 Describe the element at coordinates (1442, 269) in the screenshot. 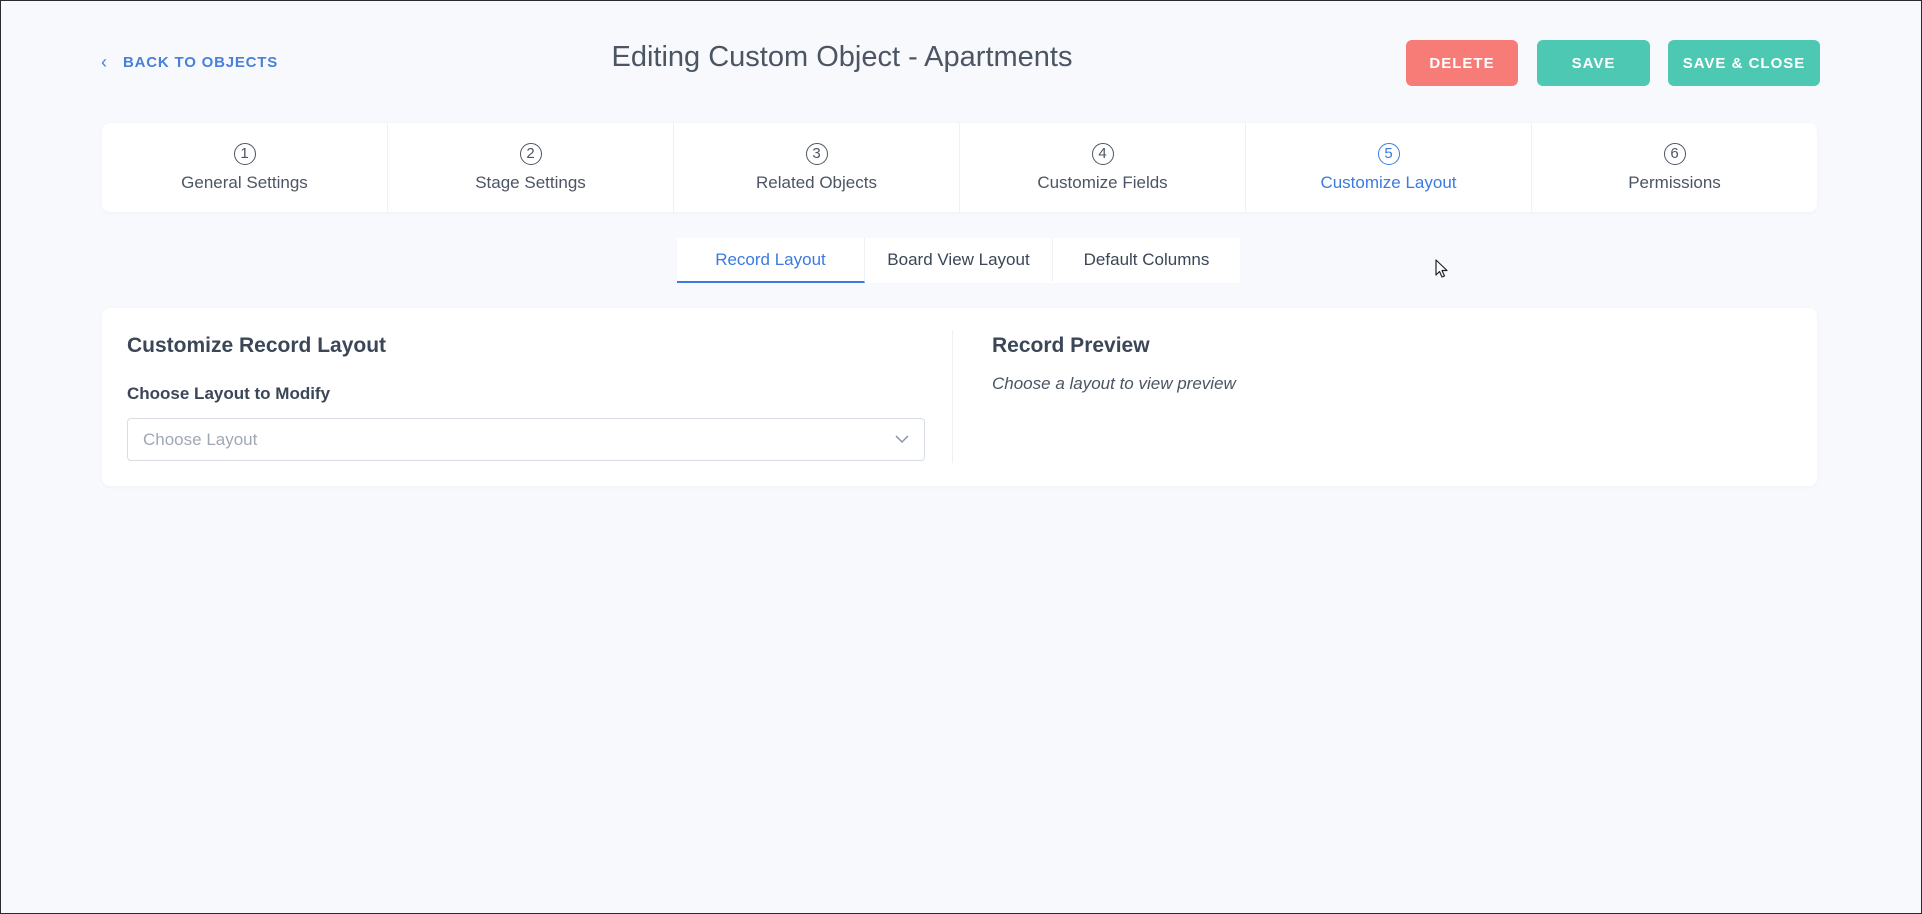

I see `mouse-cursor-icon` at that location.